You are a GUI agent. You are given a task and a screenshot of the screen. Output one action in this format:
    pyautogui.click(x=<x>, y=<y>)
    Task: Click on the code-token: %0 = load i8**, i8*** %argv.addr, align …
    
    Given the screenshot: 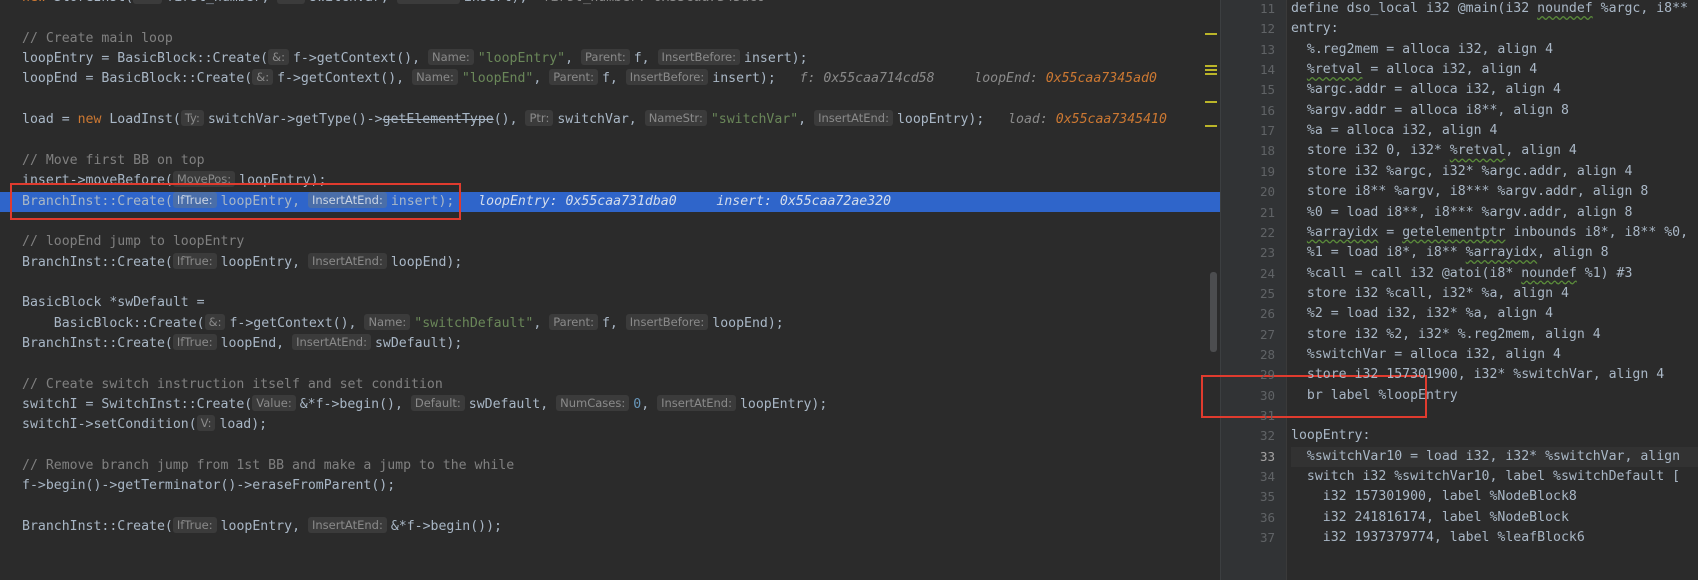 What is the action you would take?
    pyautogui.click(x=1462, y=212)
    